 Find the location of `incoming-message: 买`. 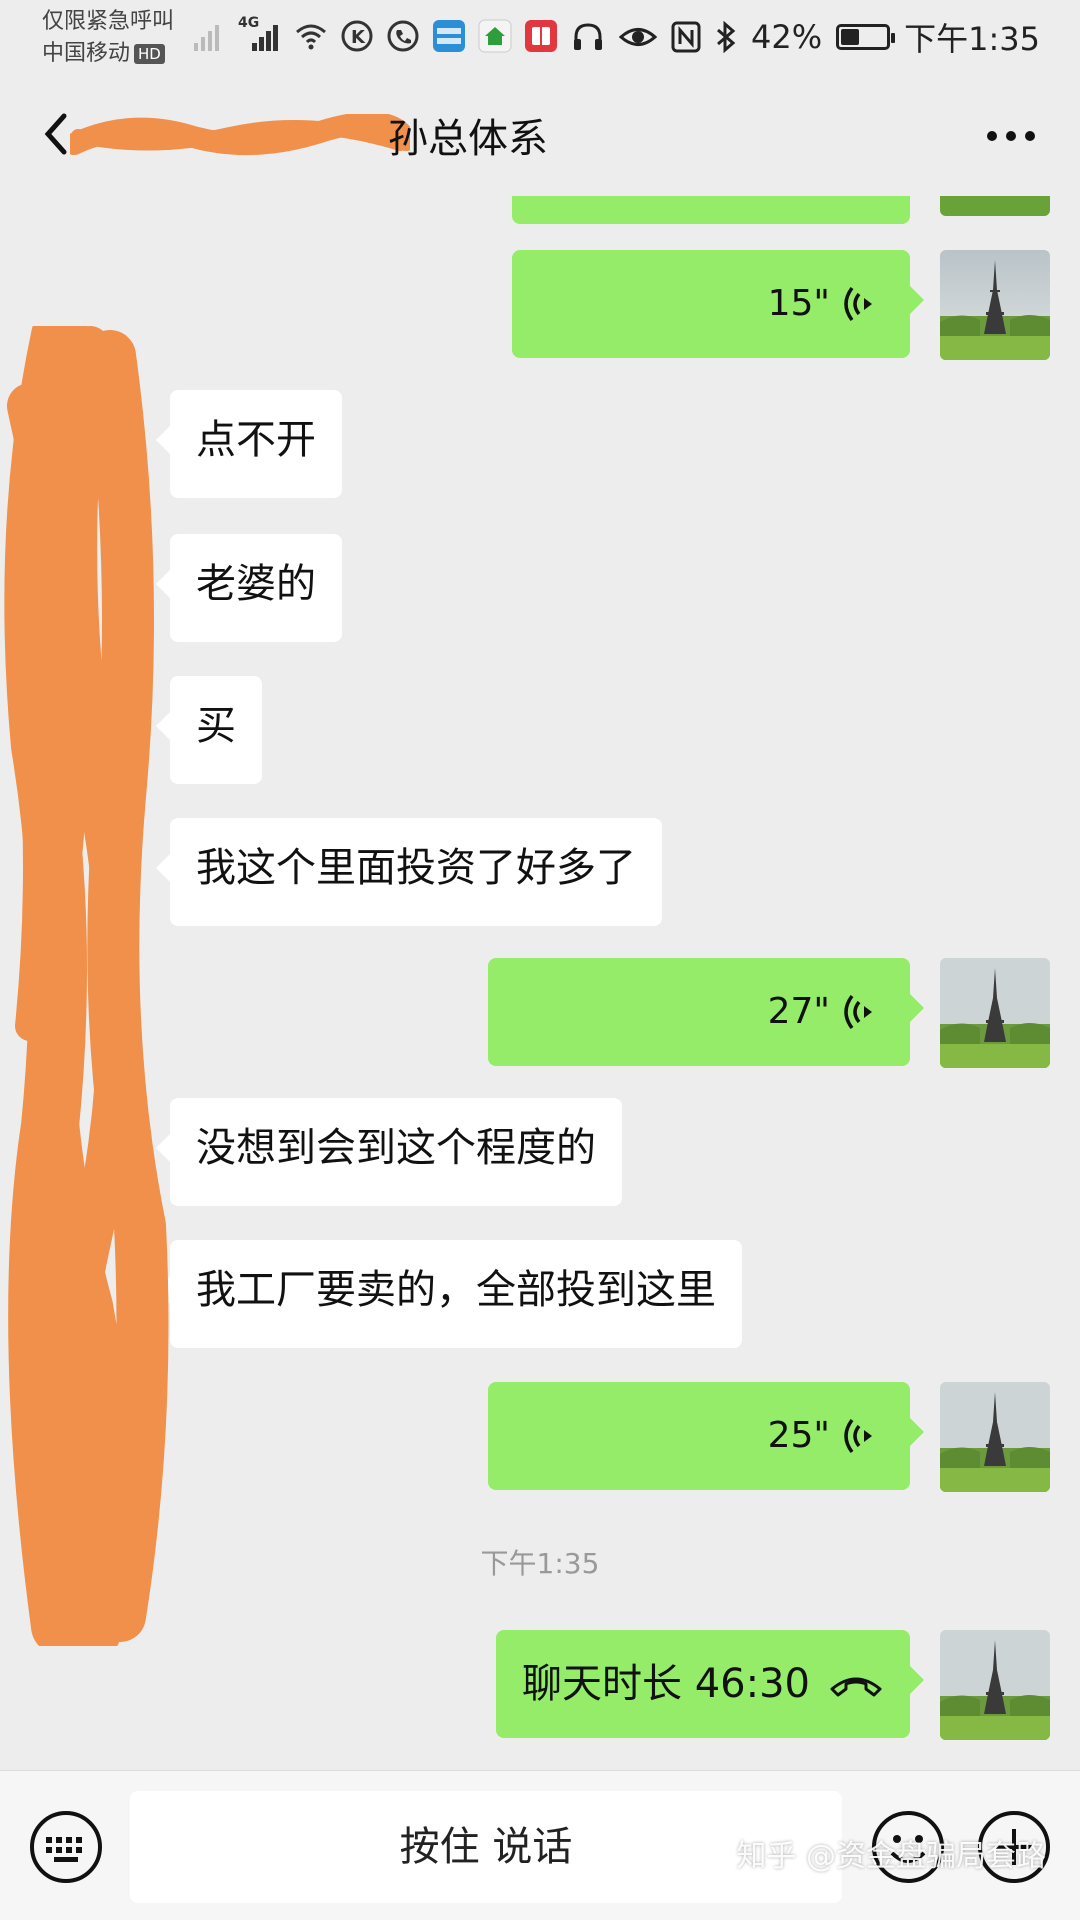

incoming-message: 买 is located at coordinates (209, 730).